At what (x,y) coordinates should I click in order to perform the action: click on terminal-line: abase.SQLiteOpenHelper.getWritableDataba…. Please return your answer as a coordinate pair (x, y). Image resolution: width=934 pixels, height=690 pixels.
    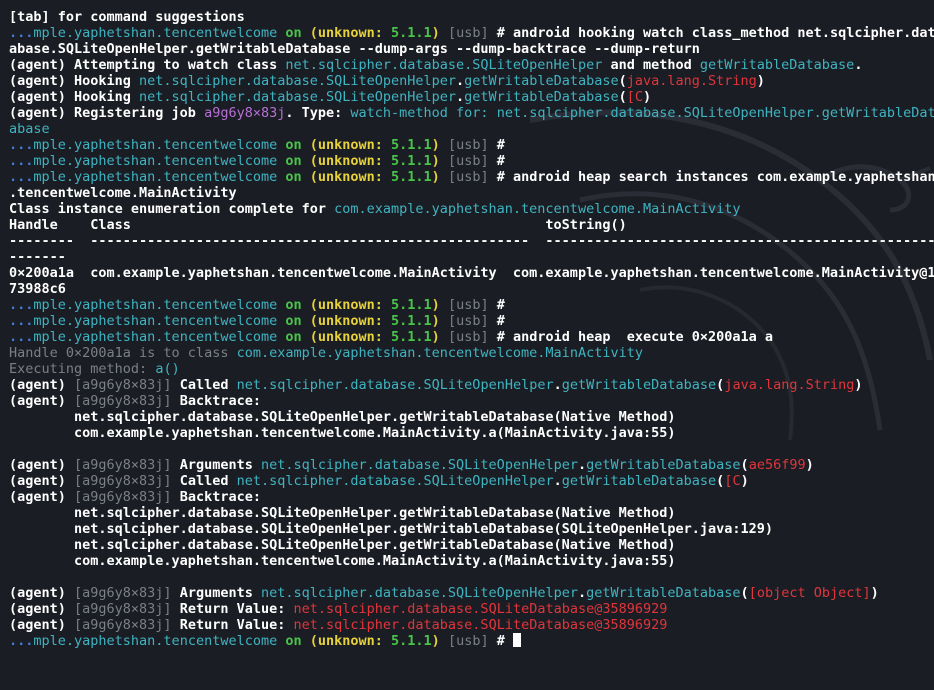
    Looking at the image, I should click on (471, 49).